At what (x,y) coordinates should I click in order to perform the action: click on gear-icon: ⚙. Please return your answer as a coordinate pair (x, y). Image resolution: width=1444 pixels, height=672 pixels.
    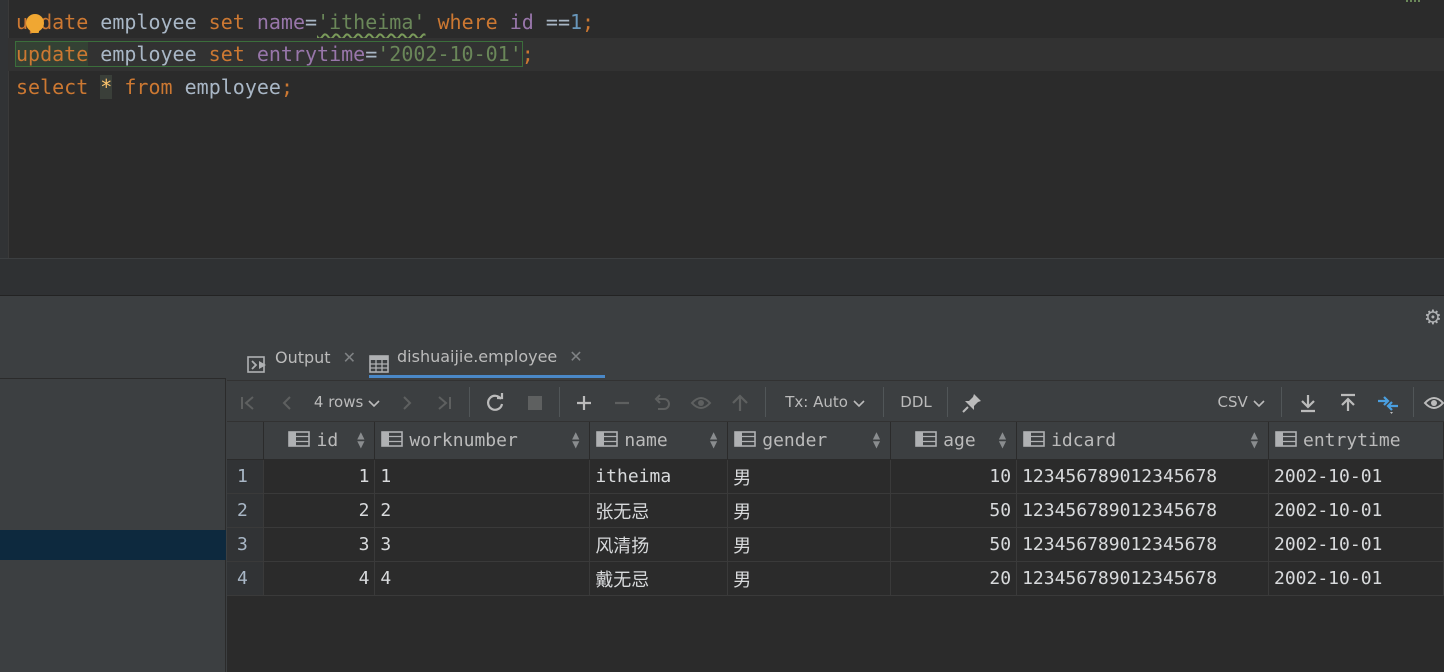
    Looking at the image, I should click on (1434, 317).